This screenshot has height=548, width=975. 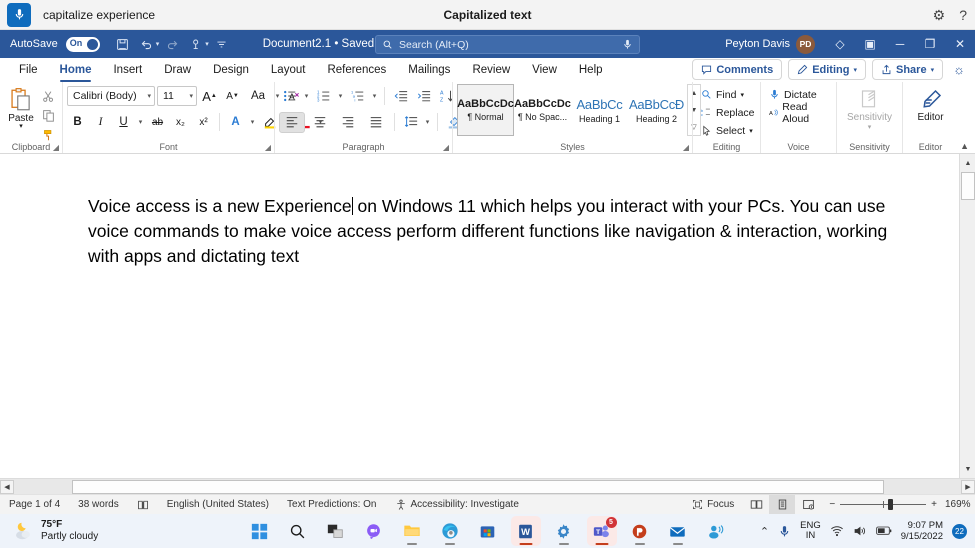 What do you see at coordinates (323, 44) in the screenshot?
I see `document-name: Document2.1 • Saved ▾` at bounding box center [323, 44].